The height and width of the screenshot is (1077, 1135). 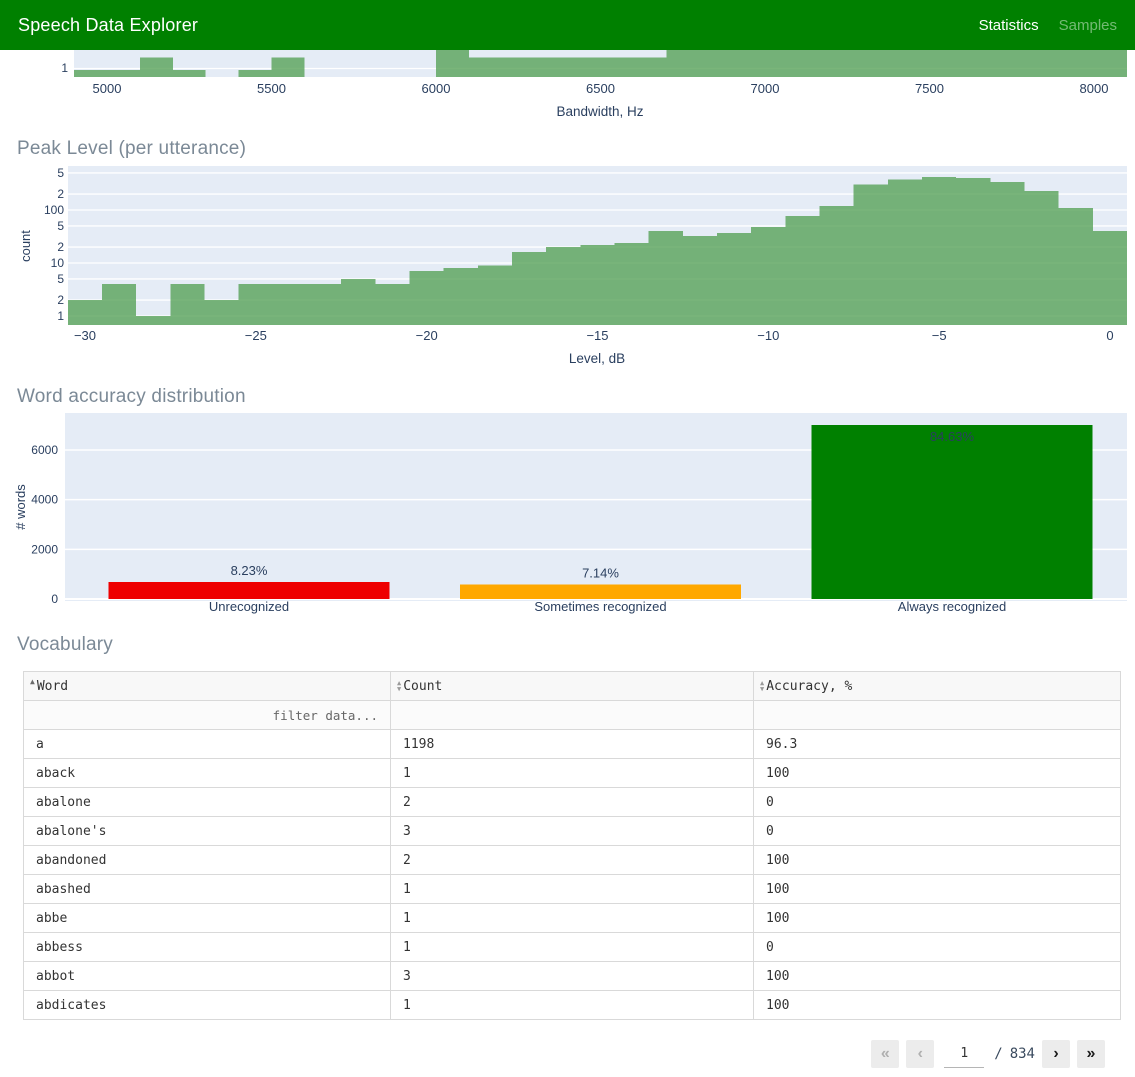 I want to click on svg-text: −5, so click(x=939, y=335).